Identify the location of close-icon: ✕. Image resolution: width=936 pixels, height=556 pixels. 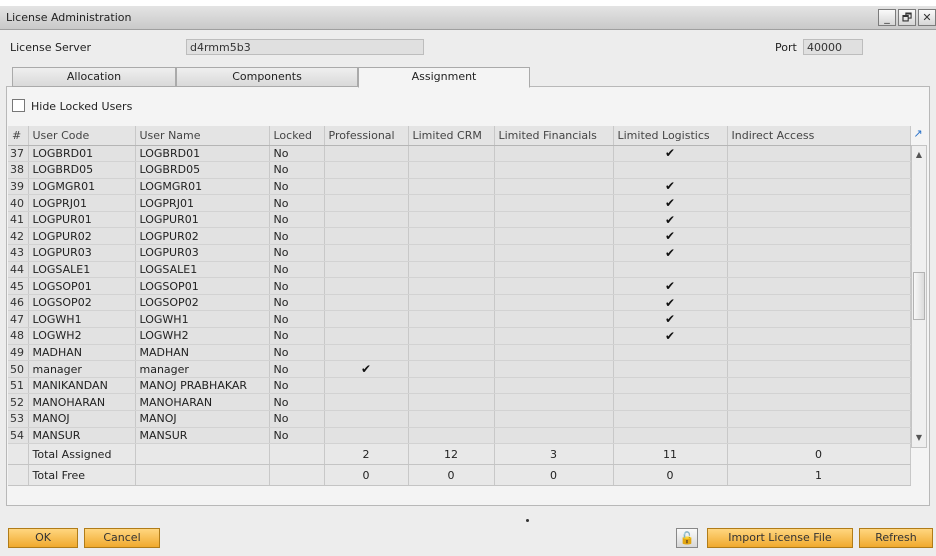
(927, 17).